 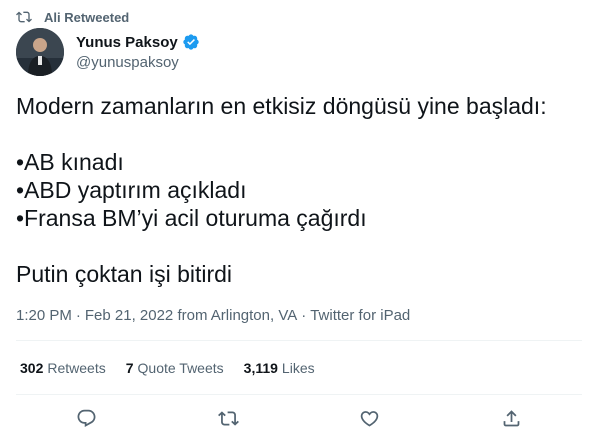 What do you see at coordinates (299, 418) in the screenshot?
I see `tweet-actions` at bounding box center [299, 418].